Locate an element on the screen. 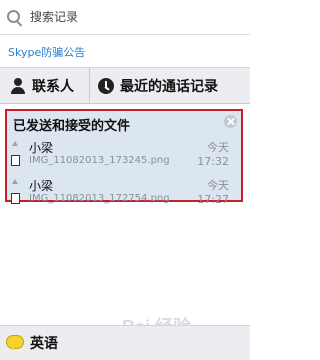 The width and height of the screenshot is (320, 360). tab-recent-calls: 最近的通话记录 is located at coordinates (170, 85).